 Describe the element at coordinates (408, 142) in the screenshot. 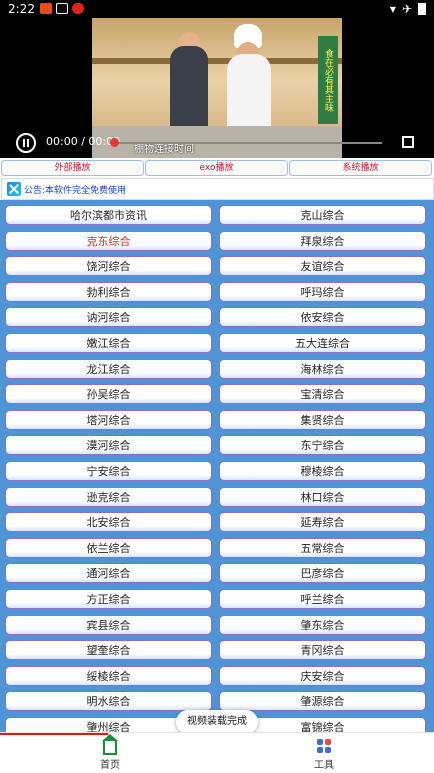

I see `fullscreen-icon` at that location.